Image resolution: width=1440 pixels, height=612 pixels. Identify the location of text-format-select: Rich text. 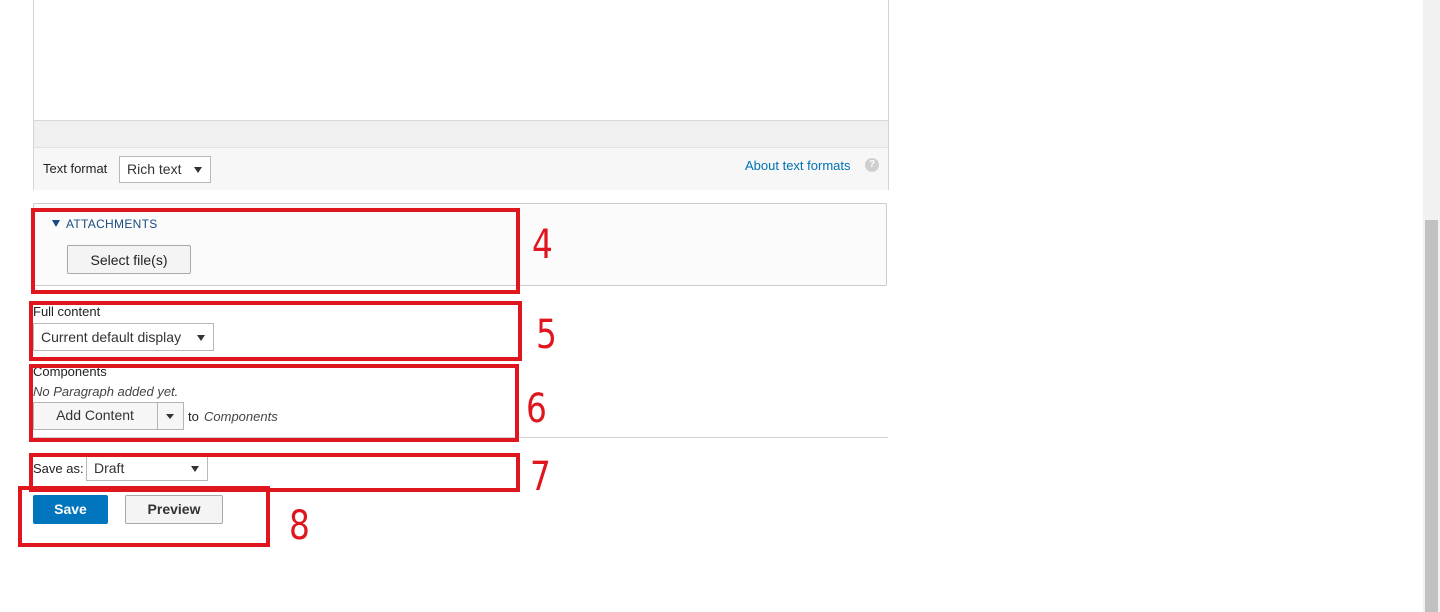
(165, 169).